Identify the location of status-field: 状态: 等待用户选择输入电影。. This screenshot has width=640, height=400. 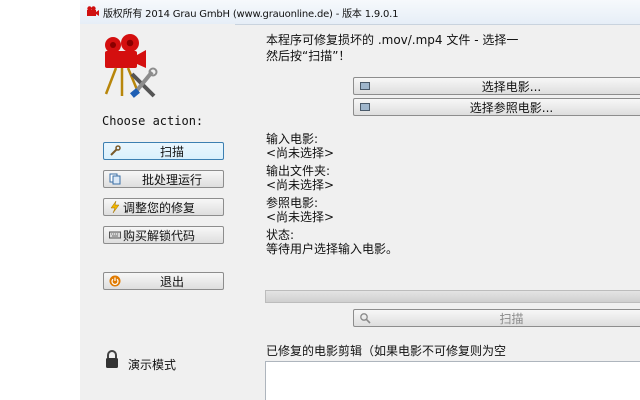
(332, 242).